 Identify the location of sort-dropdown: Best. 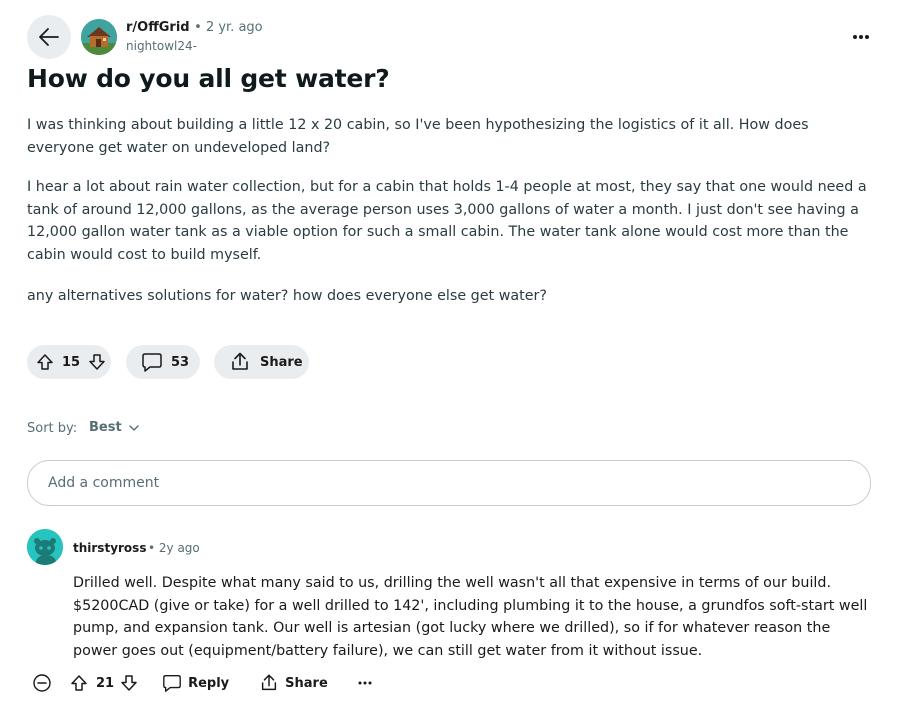
(114, 427).